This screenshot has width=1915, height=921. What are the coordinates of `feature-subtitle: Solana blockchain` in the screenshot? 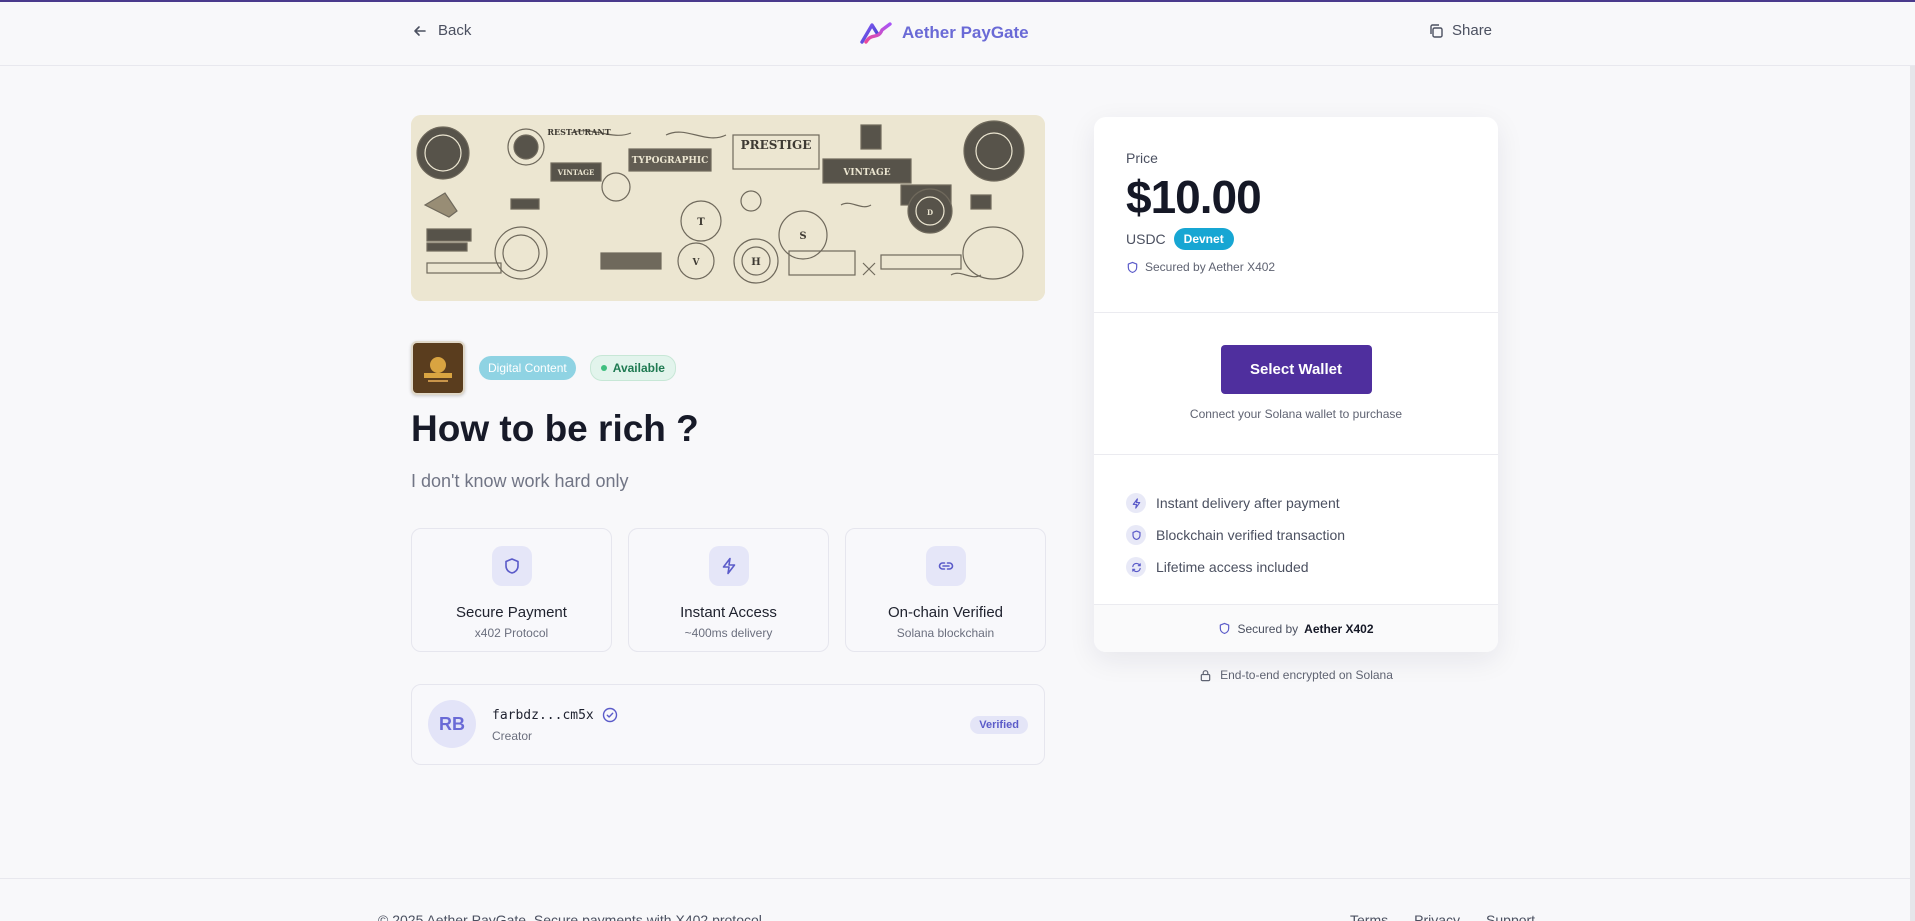 It's located at (945, 633).